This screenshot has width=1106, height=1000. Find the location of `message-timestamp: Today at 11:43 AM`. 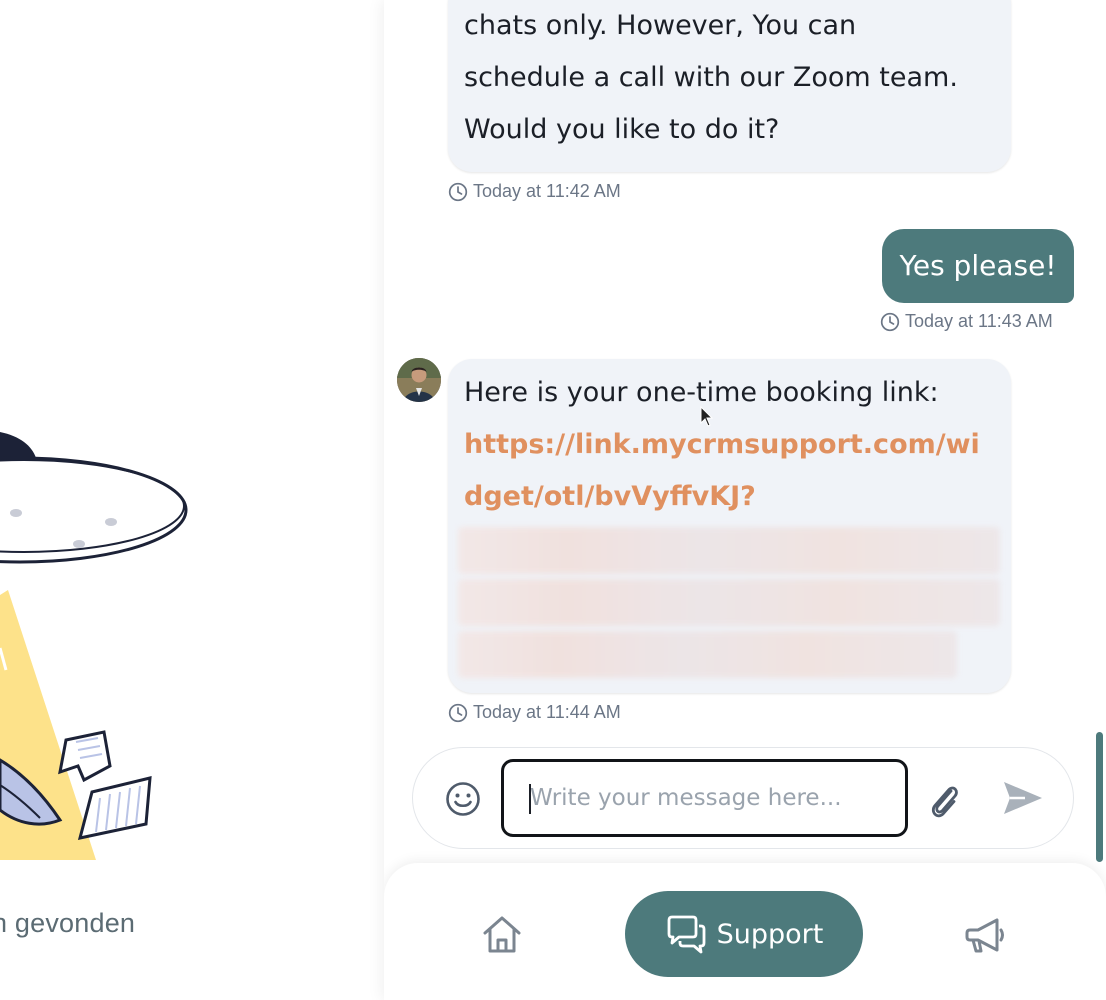

message-timestamp: Today at 11:43 AM is located at coordinates (966, 321).